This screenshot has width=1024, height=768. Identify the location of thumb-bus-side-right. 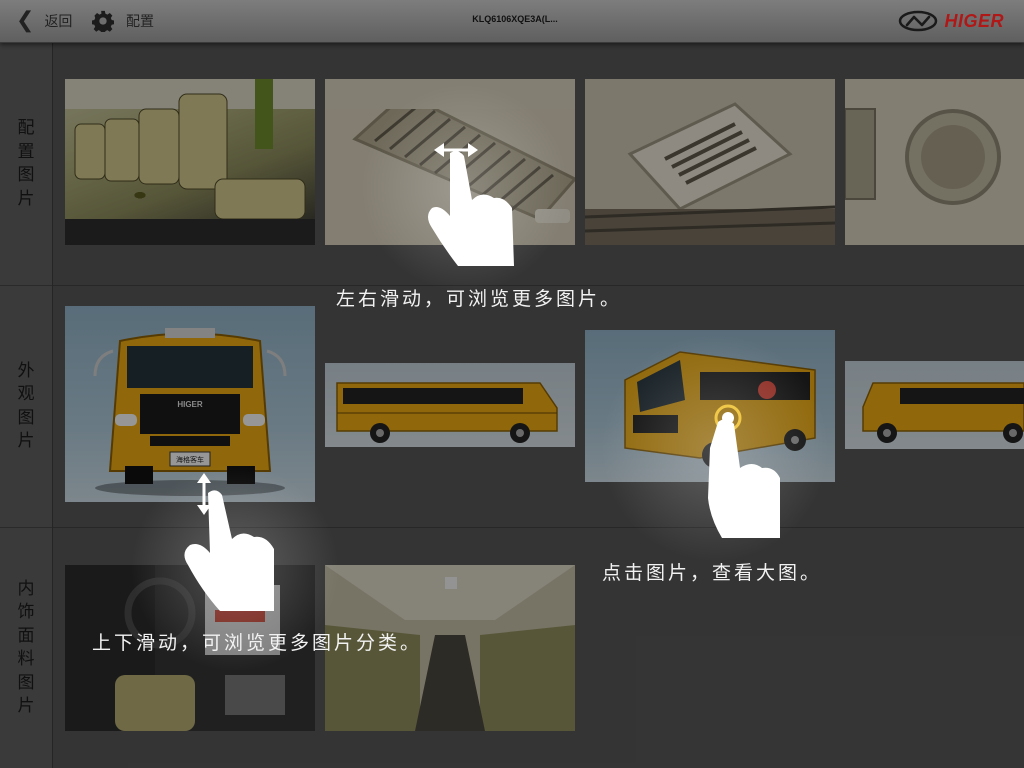
(934, 405).